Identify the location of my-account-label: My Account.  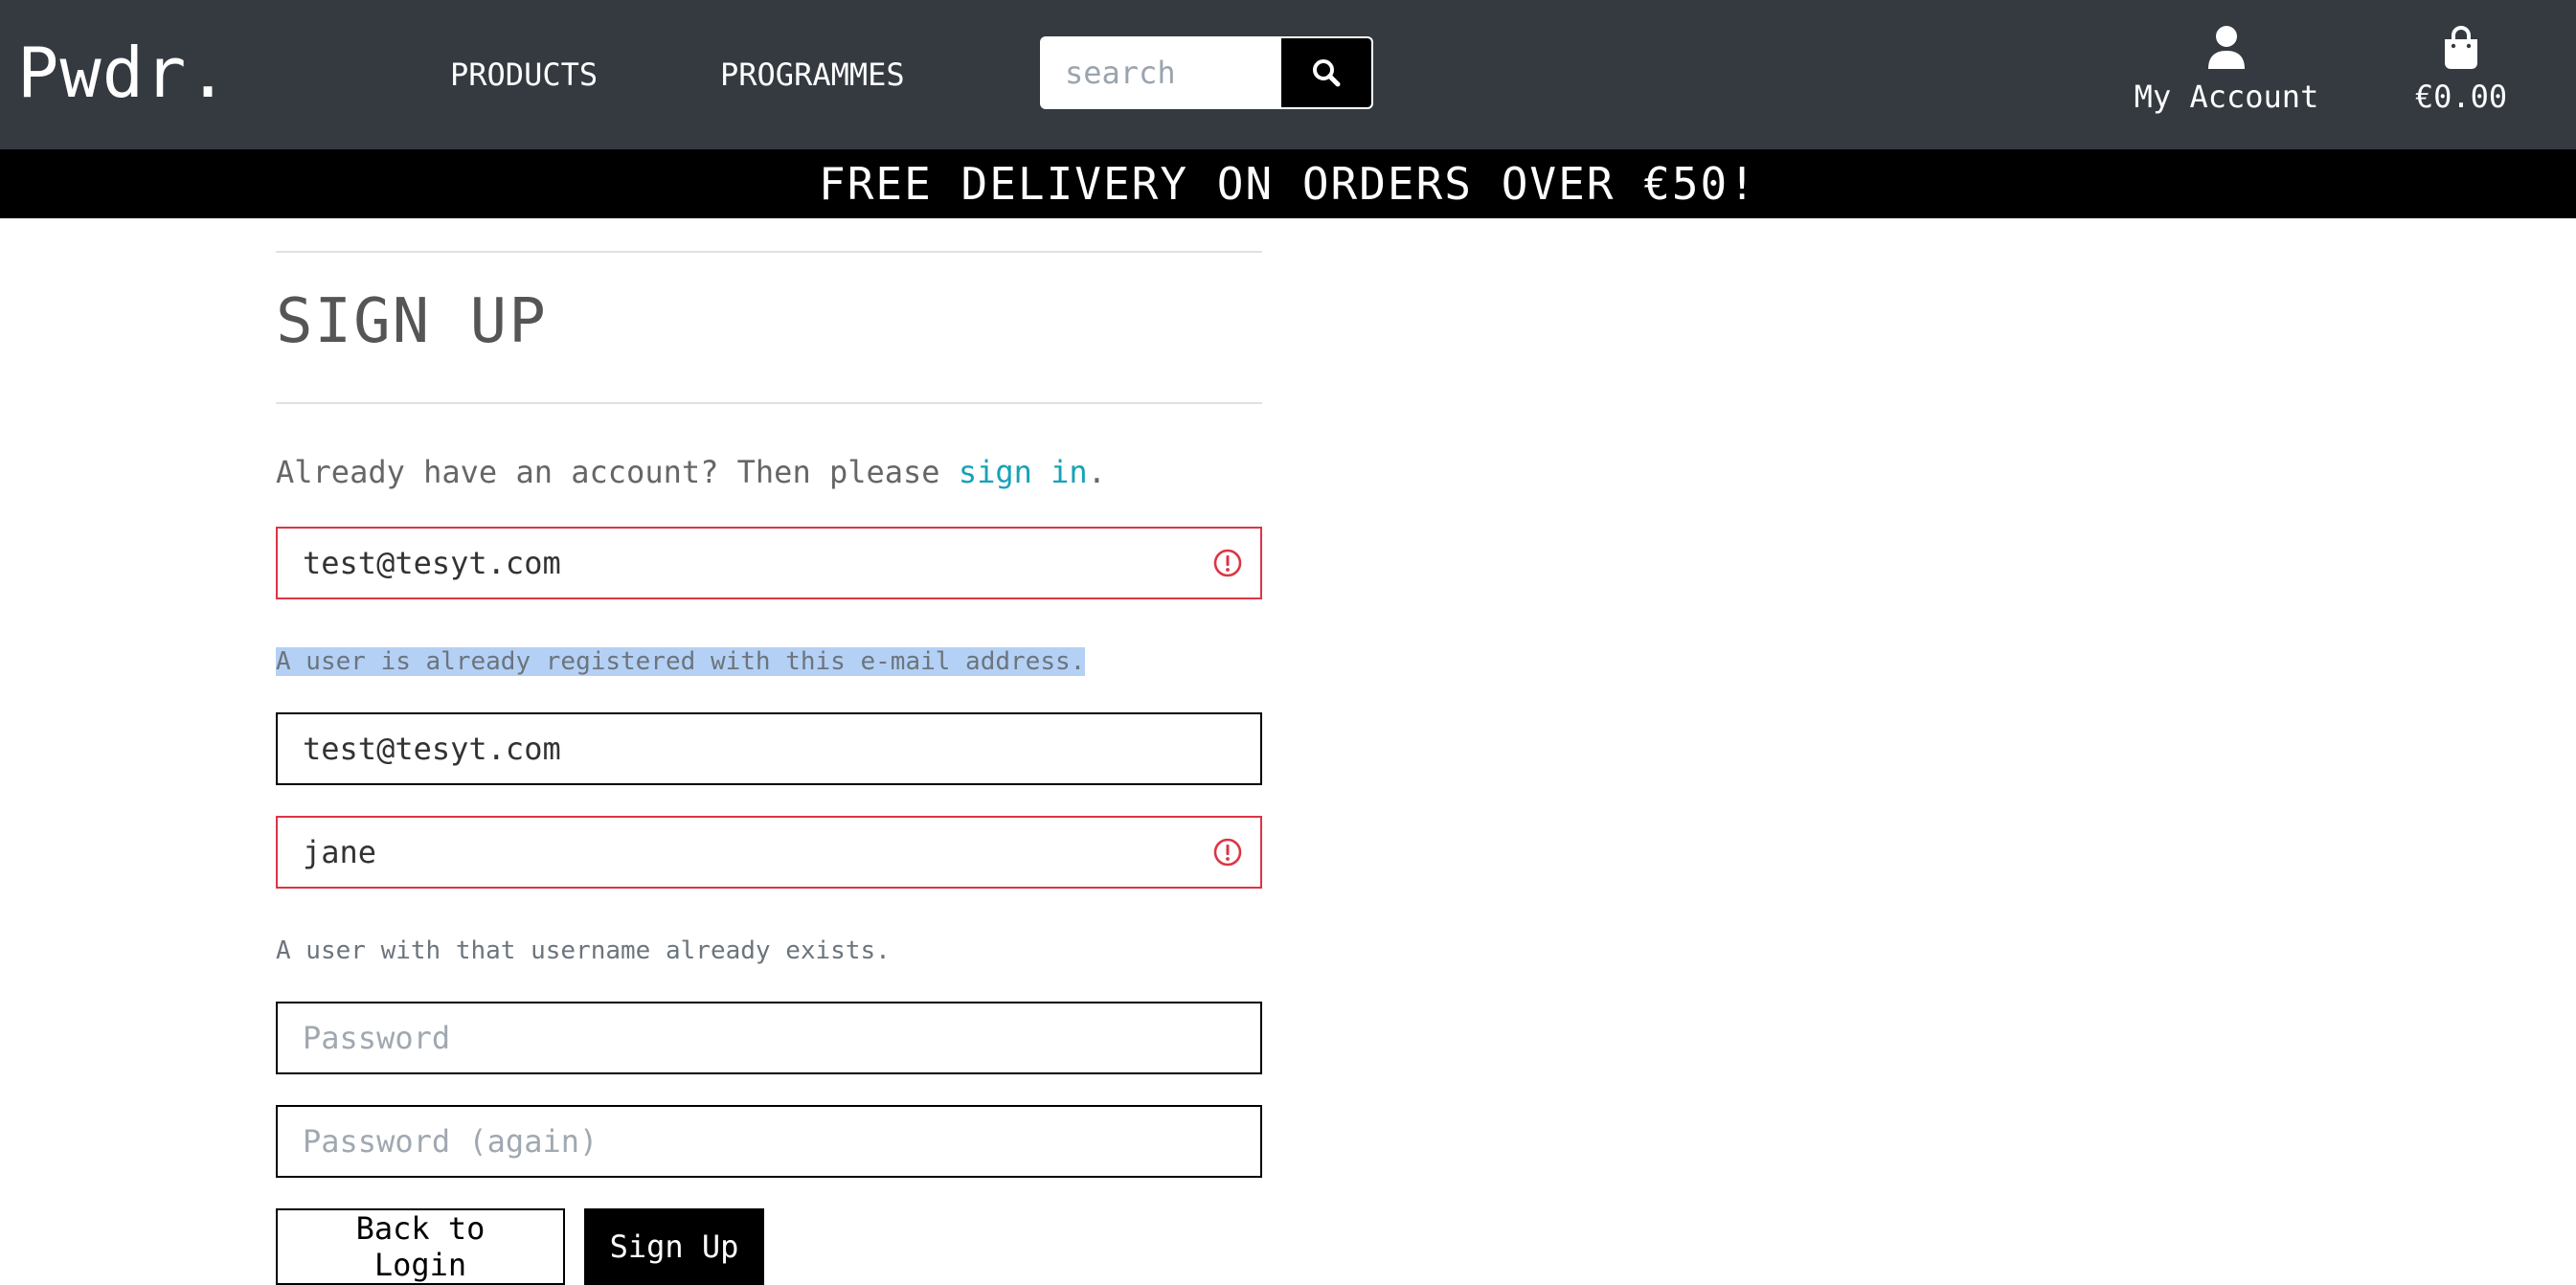
(2226, 97).